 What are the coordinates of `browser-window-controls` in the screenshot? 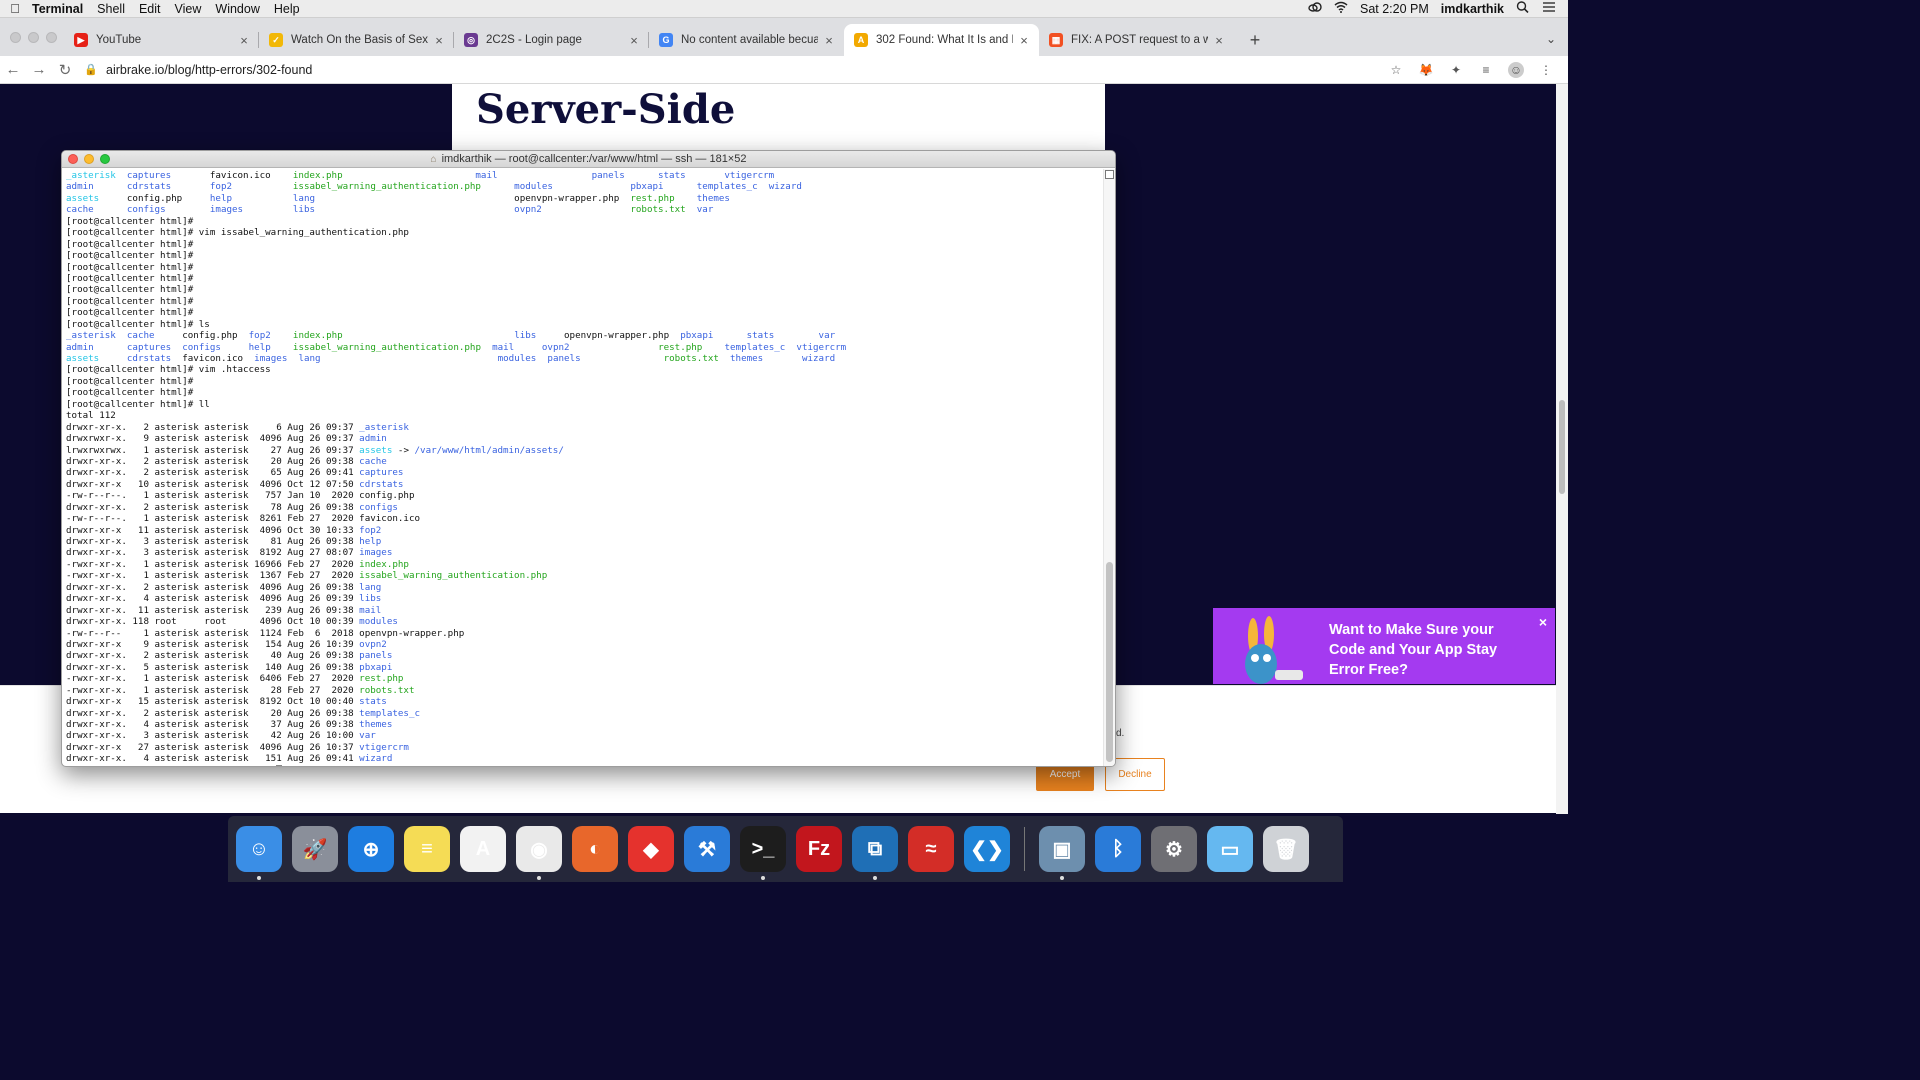 It's located at (33, 37).